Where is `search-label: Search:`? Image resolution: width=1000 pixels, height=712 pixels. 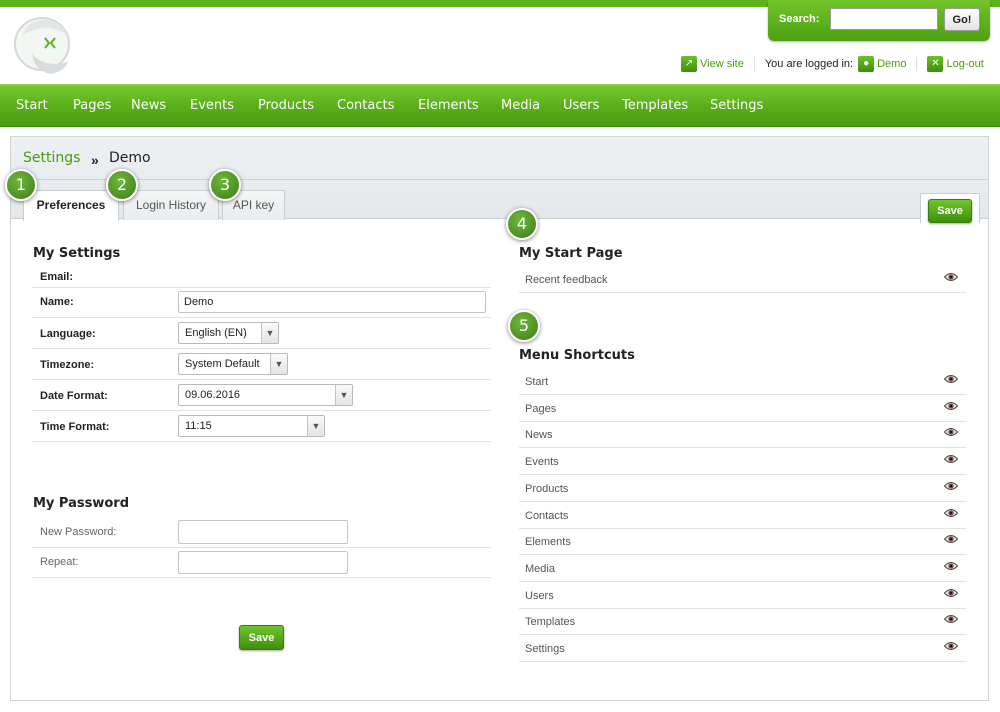 search-label: Search: is located at coordinates (799, 19).